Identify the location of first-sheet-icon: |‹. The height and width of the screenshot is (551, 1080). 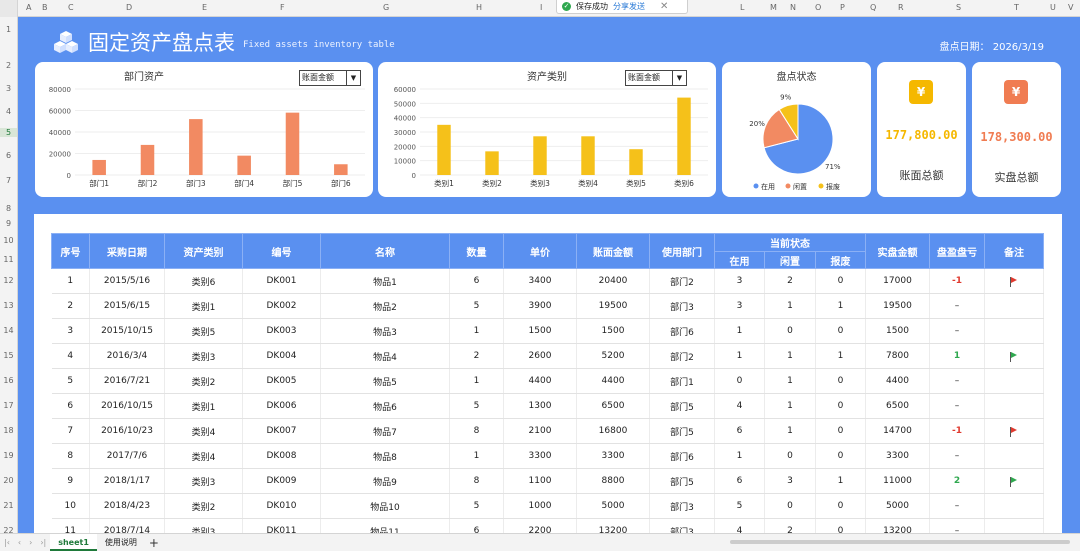
(7, 542).